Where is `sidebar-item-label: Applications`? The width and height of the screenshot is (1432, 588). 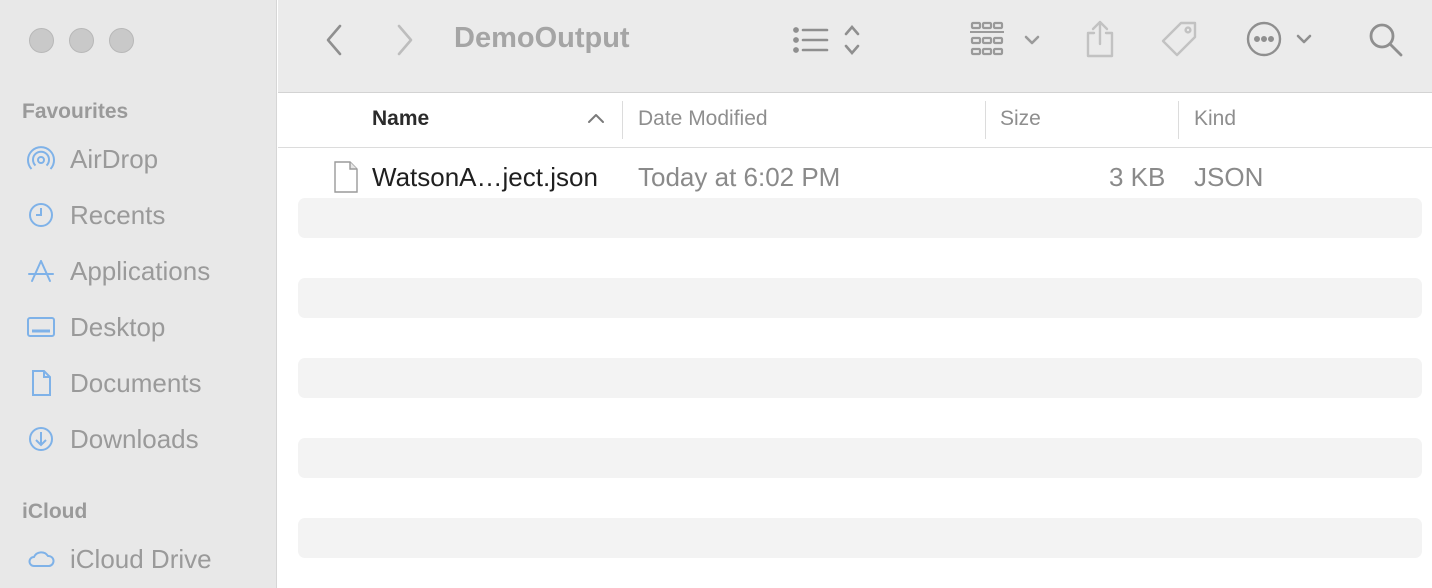
sidebar-item-label: Applications is located at coordinates (140, 270).